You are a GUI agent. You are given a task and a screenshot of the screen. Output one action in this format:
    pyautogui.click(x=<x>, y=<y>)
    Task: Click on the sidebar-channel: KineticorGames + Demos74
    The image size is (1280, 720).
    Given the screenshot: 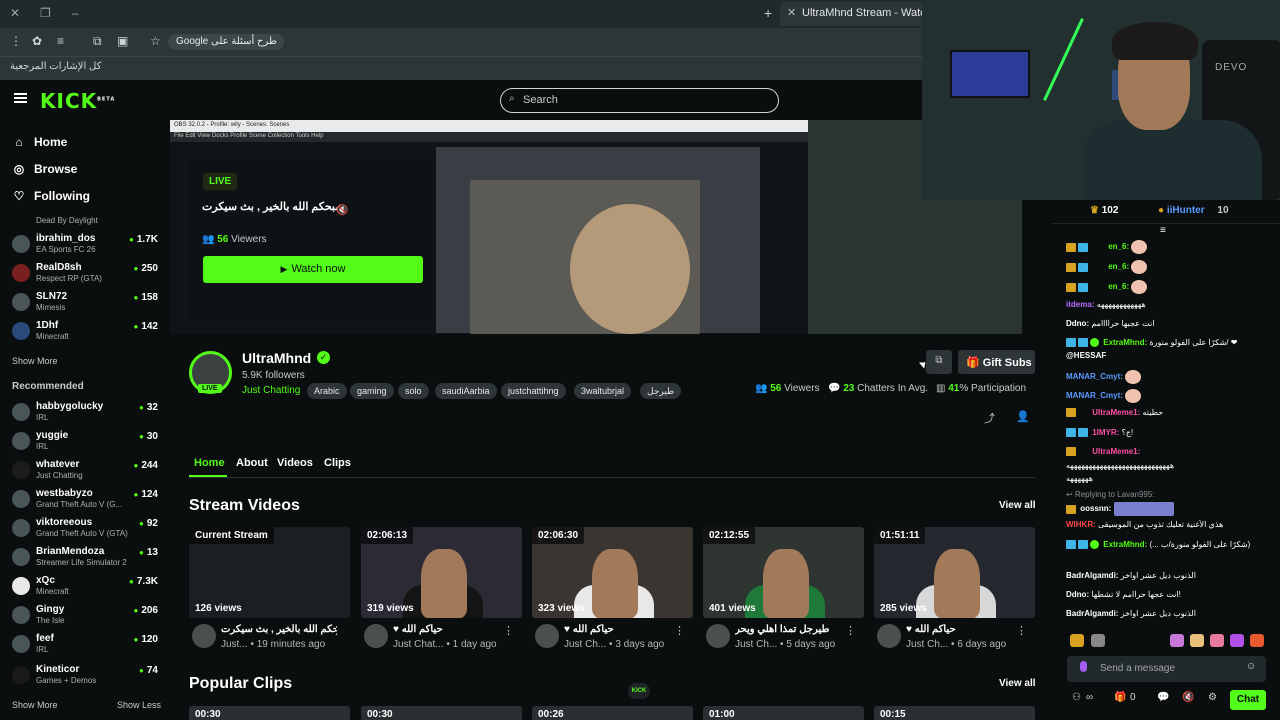 What is the action you would take?
    pyautogui.click(x=87, y=678)
    